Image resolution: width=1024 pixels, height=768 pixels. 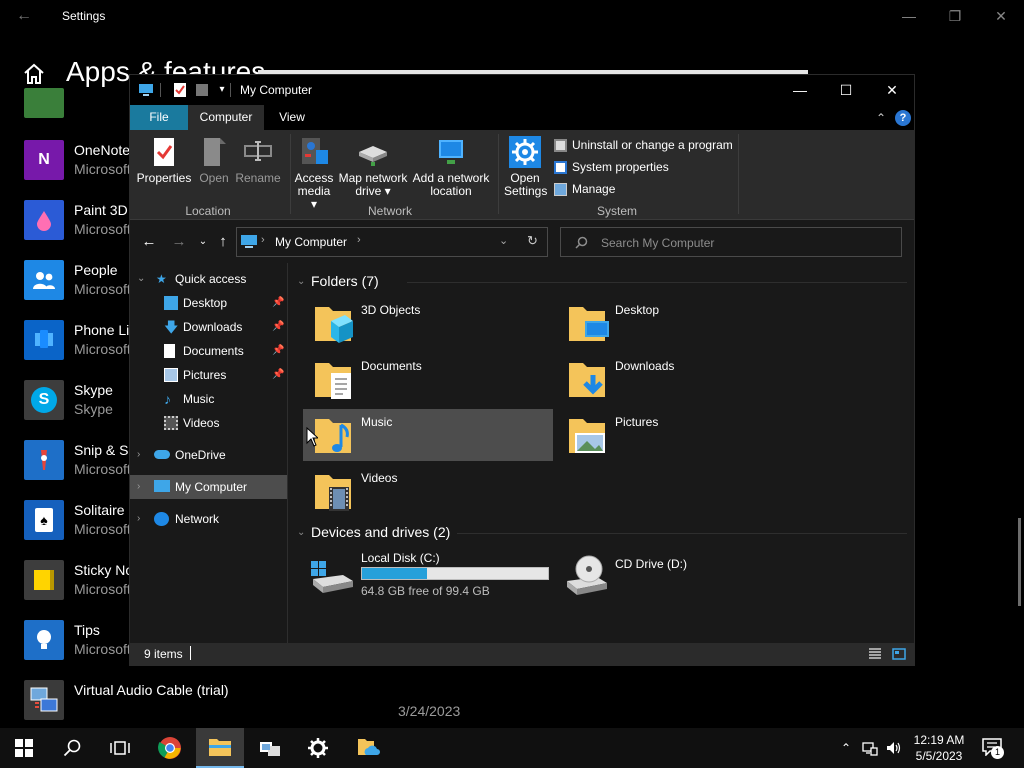 What do you see at coordinates (939, 748) in the screenshot?
I see `clock: 12:19 AM 5/5/2023` at bounding box center [939, 748].